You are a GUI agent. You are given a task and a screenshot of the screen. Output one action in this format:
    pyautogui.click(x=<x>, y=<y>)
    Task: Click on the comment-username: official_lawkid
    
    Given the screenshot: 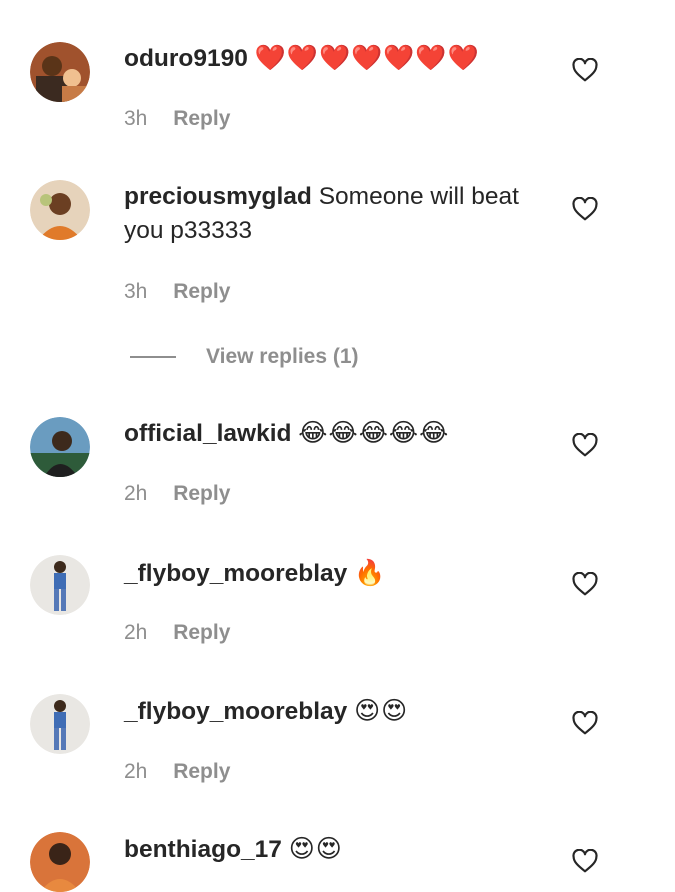 What is the action you would take?
    pyautogui.click(x=207, y=433)
    